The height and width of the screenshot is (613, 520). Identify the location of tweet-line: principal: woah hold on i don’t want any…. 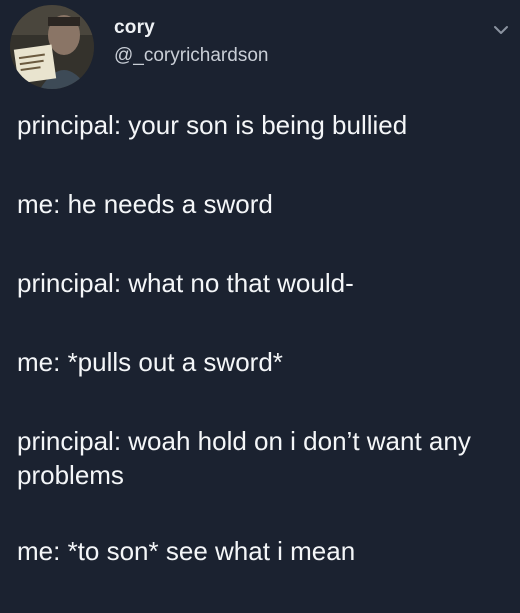
(244, 458).